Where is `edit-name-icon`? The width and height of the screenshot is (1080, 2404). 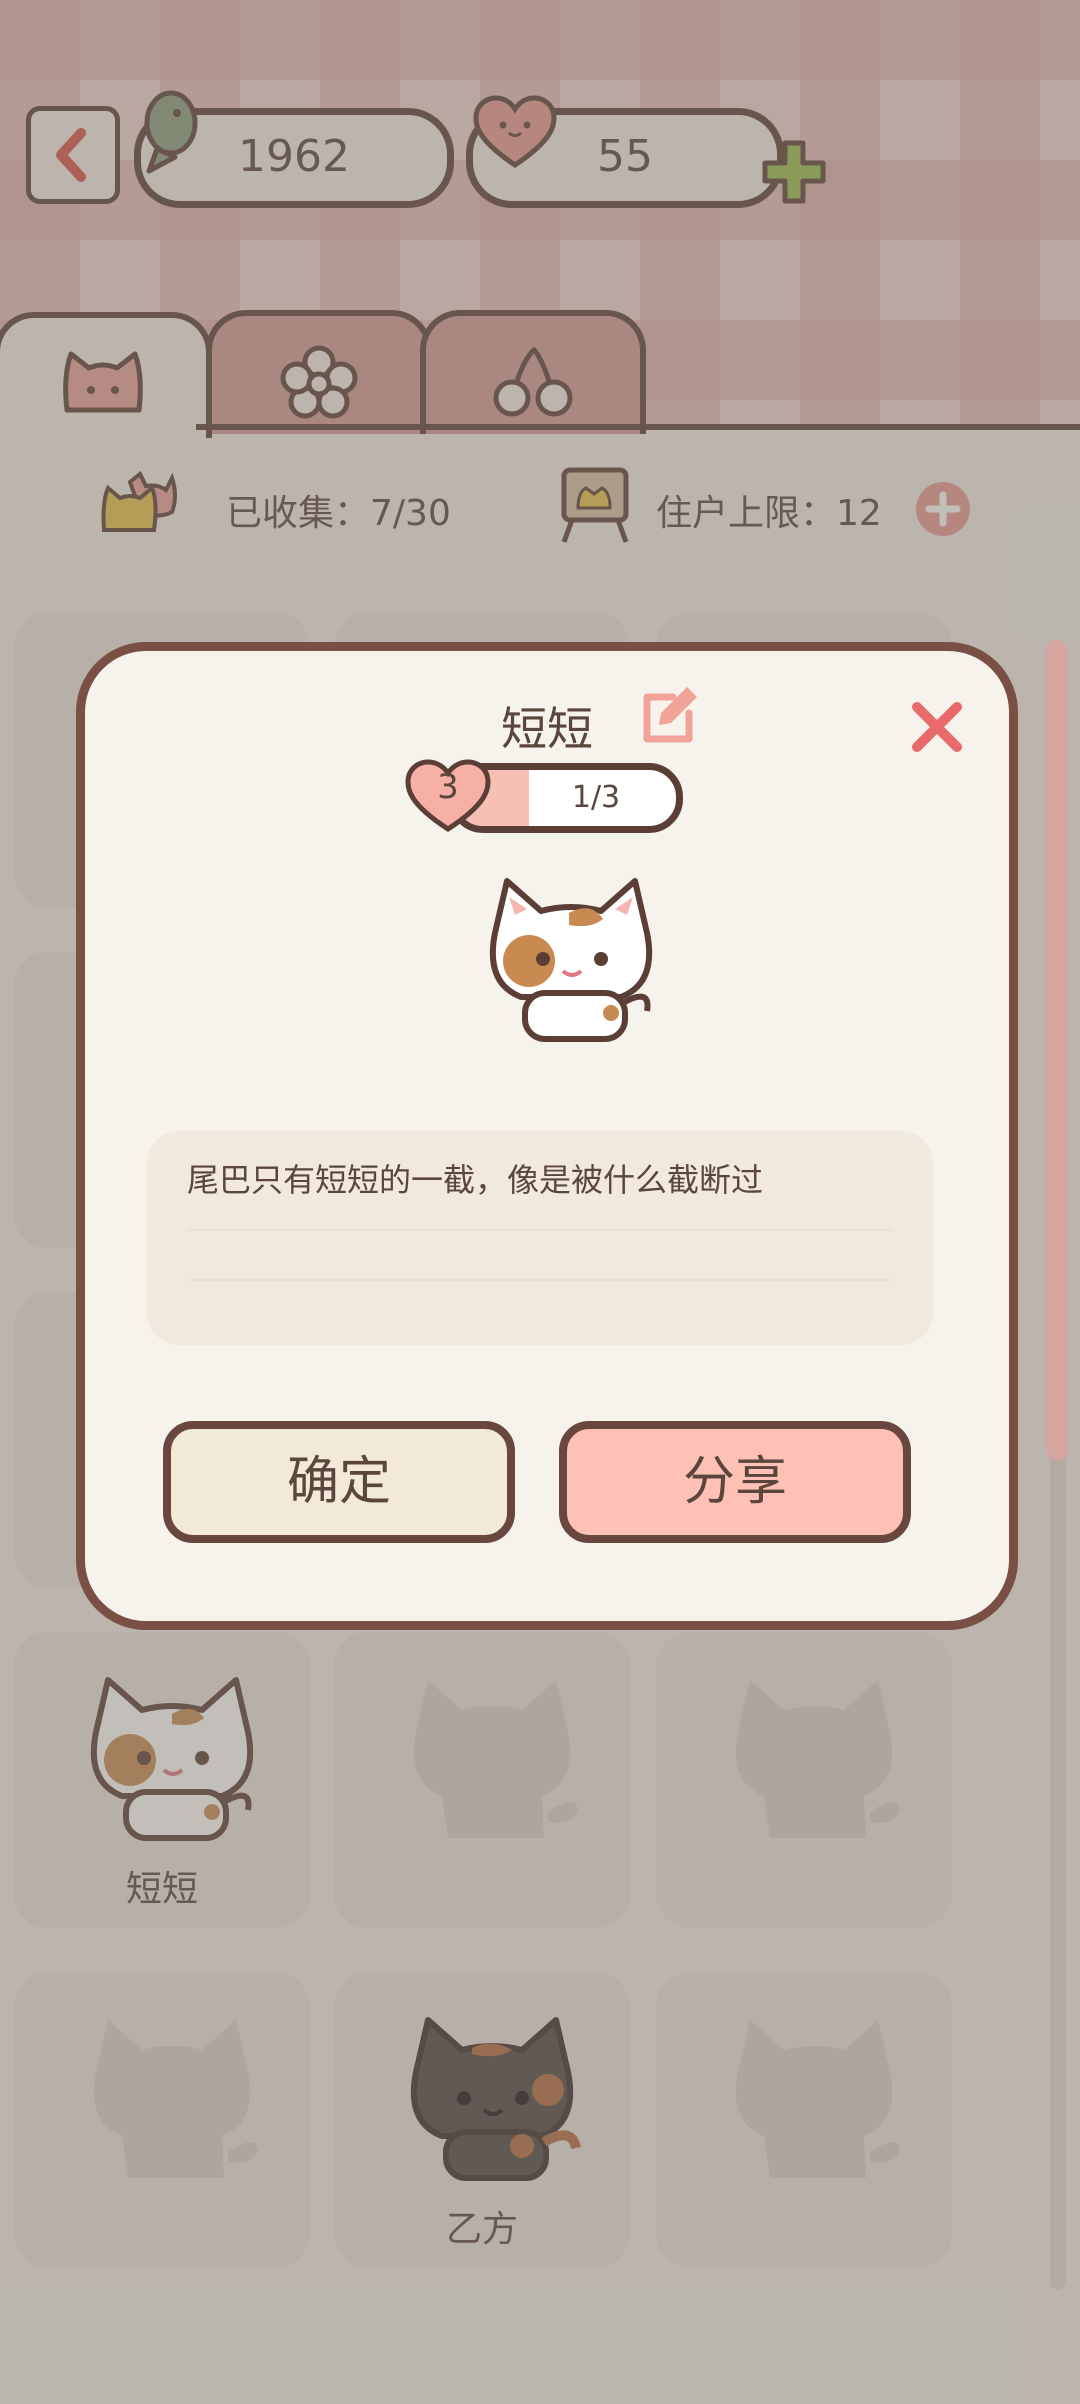
edit-name-icon is located at coordinates (670, 714).